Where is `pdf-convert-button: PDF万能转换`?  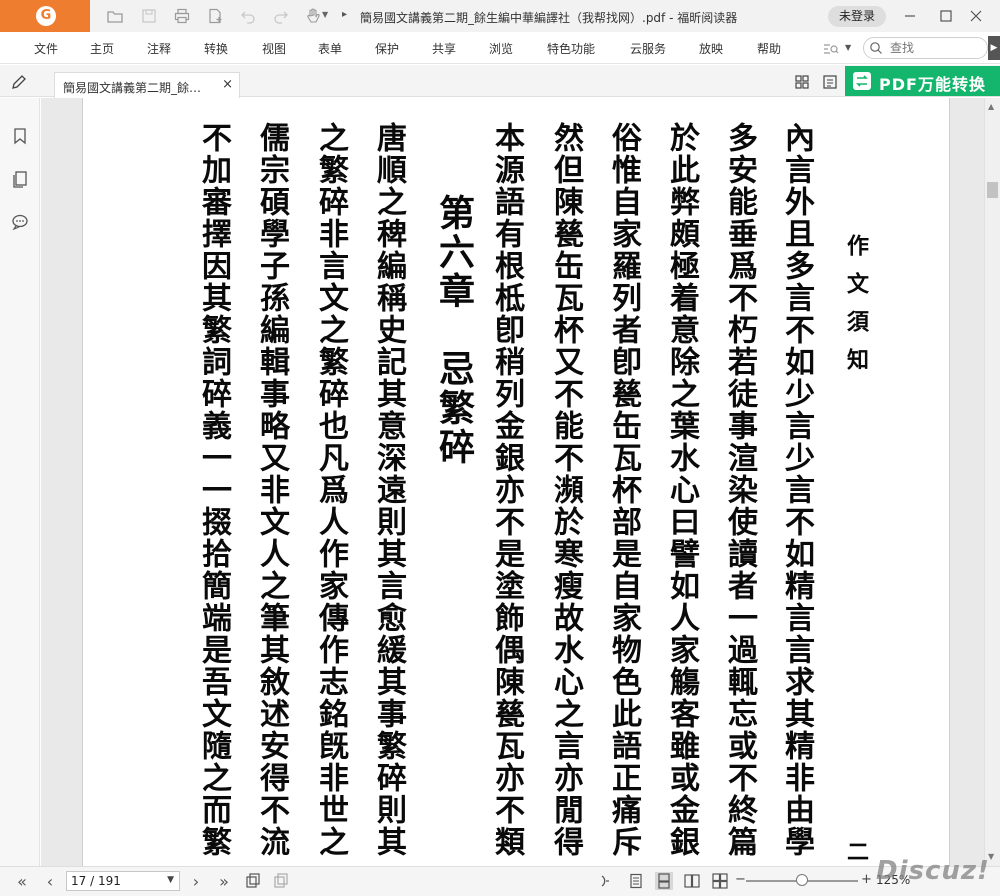
pdf-convert-button: PDF万能转换 is located at coordinates (922, 81).